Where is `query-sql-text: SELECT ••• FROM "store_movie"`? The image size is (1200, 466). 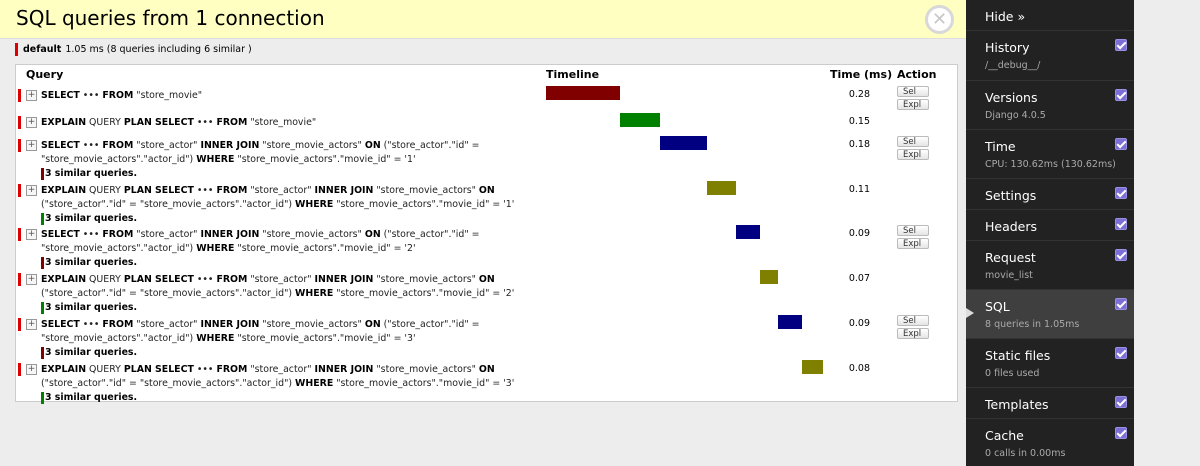
query-sql-text: SELECT ••• FROM "store_movie" is located at coordinates (286, 96).